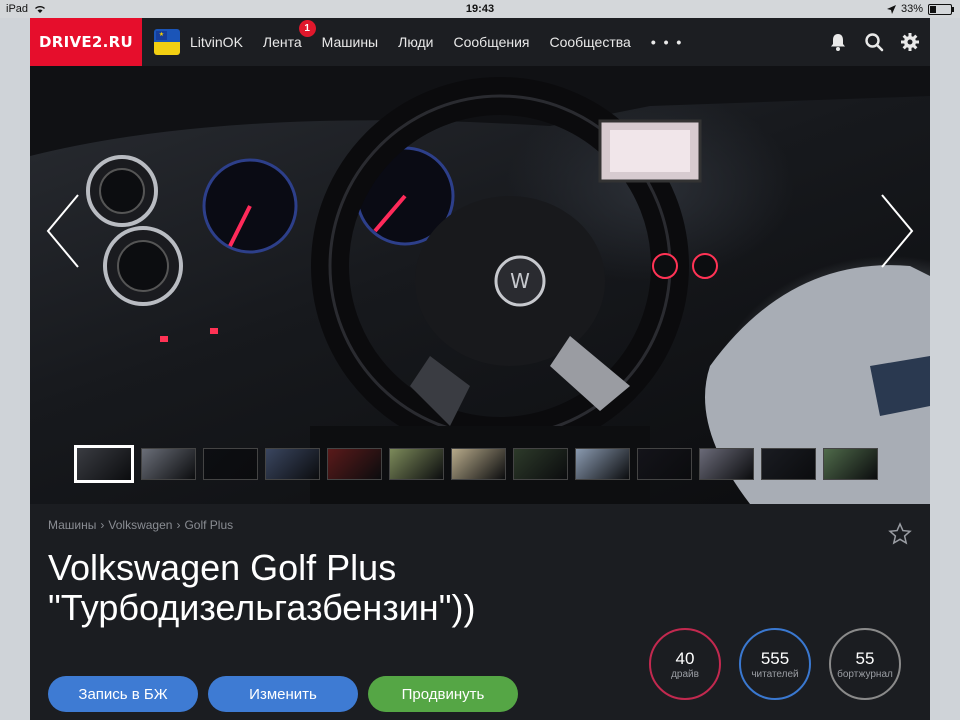 This screenshot has height=720, width=960. I want to click on bell-icon, so click(838, 42).